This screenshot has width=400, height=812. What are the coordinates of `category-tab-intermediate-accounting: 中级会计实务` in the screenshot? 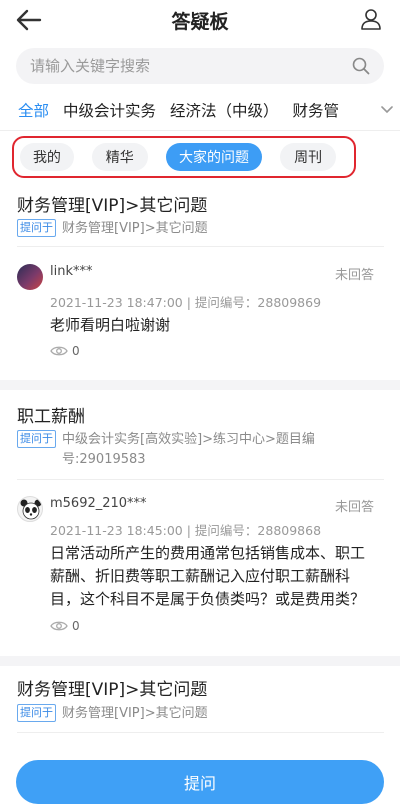 It's located at (109, 110).